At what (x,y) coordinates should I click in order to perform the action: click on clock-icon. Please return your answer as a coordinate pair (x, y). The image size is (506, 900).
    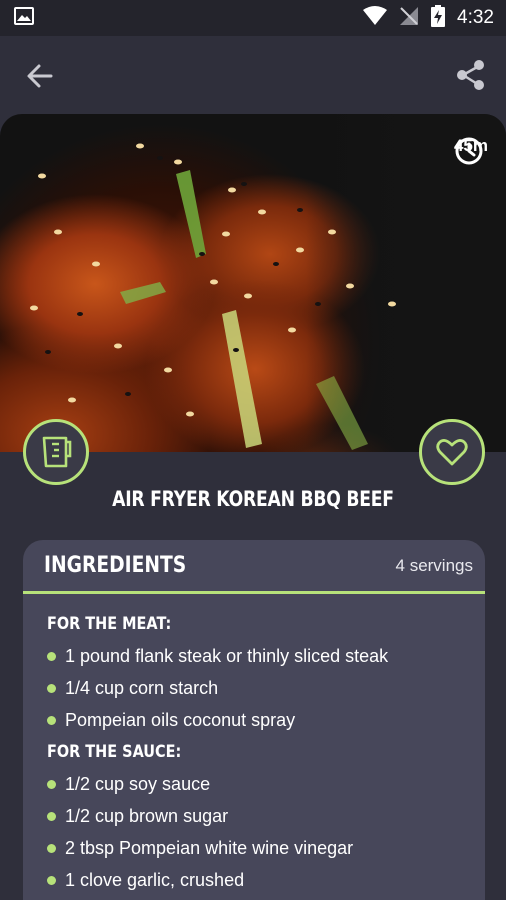
    Looking at the image, I should click on (469, 151).